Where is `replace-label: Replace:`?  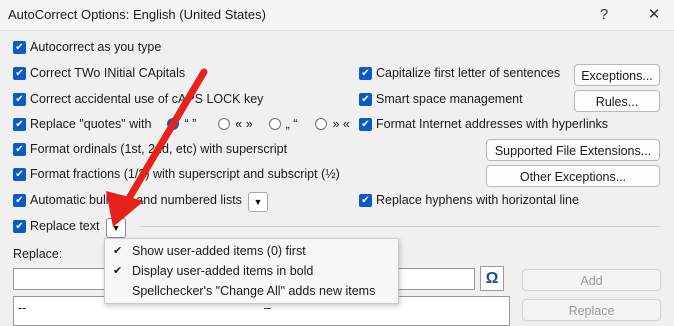
replace-label: Replace: is located at coordinates (38, 254).